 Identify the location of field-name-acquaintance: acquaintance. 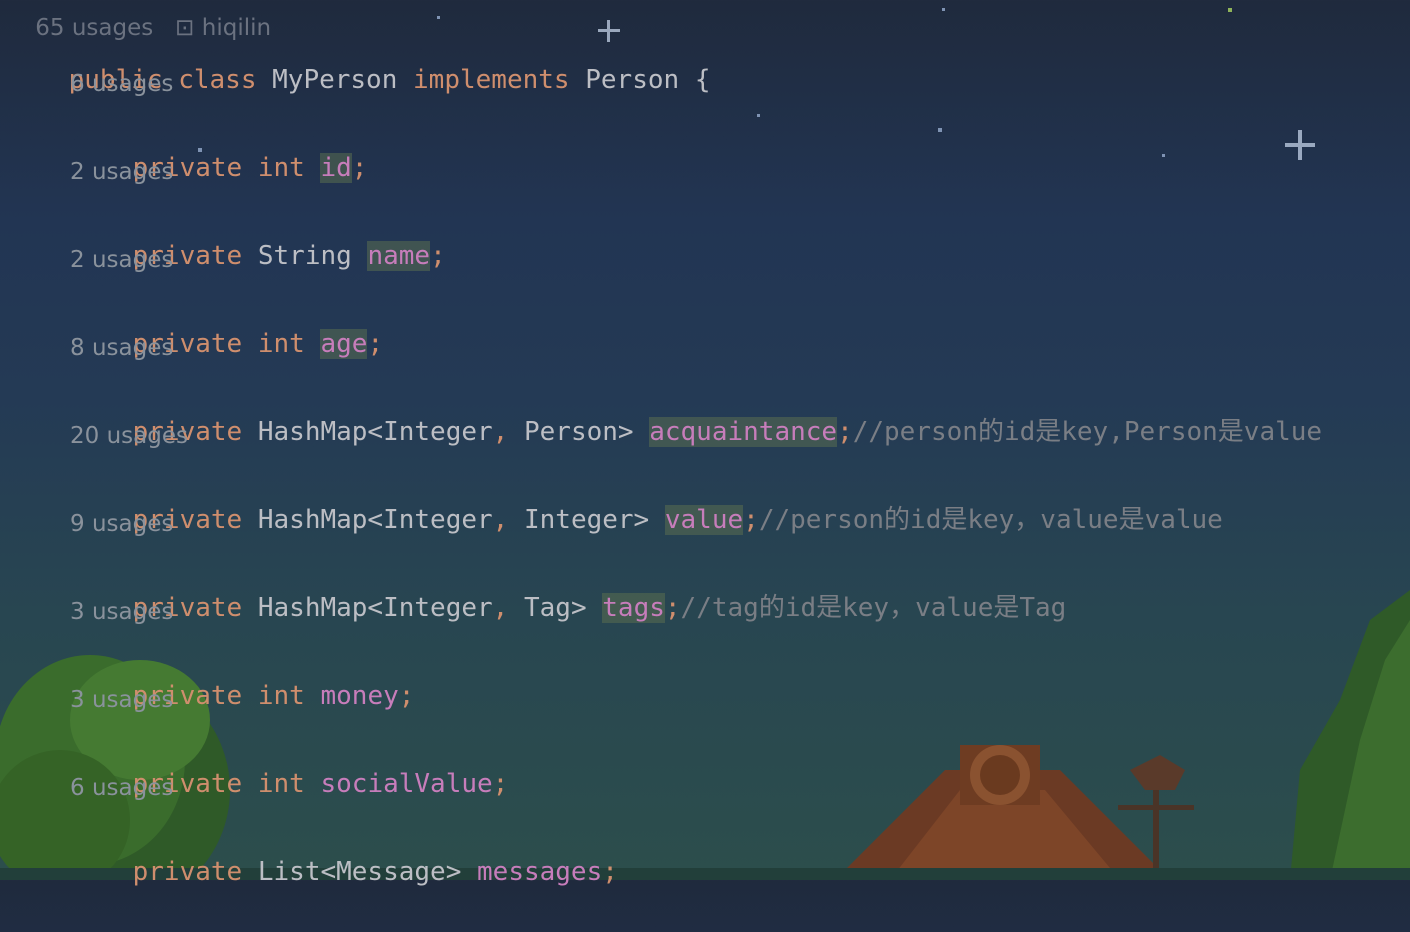
(743, 432).